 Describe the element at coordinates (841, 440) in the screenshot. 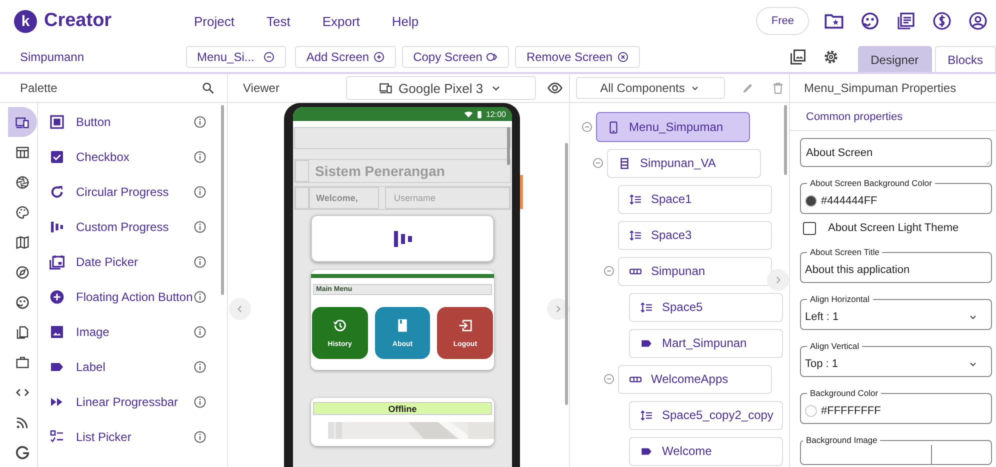

I see `field-label: Background Image` at that location.